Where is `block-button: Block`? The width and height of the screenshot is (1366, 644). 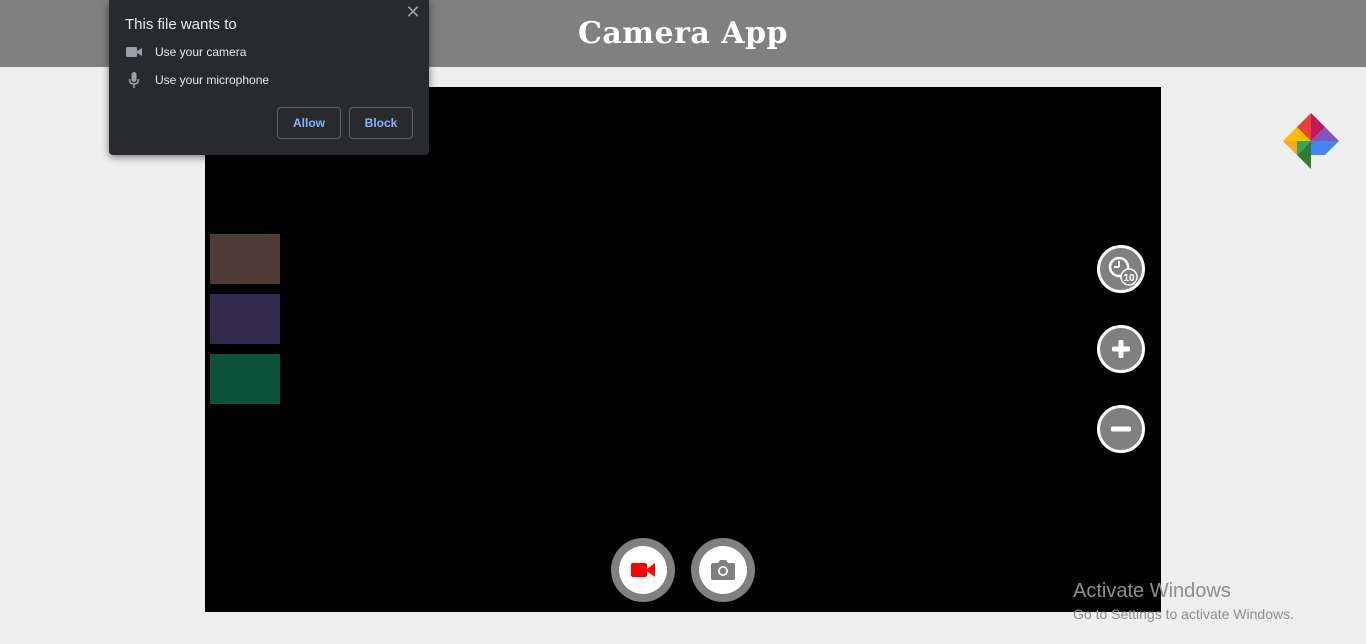
block-button: Block is located at coordinates (381, 123).